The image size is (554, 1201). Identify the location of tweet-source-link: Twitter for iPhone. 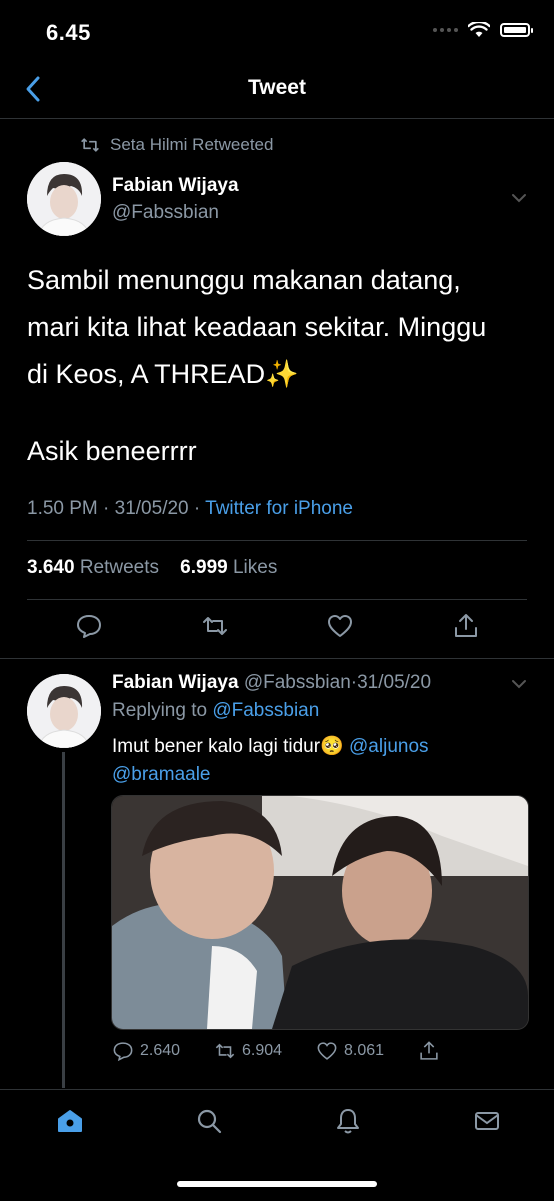
(279, 508).